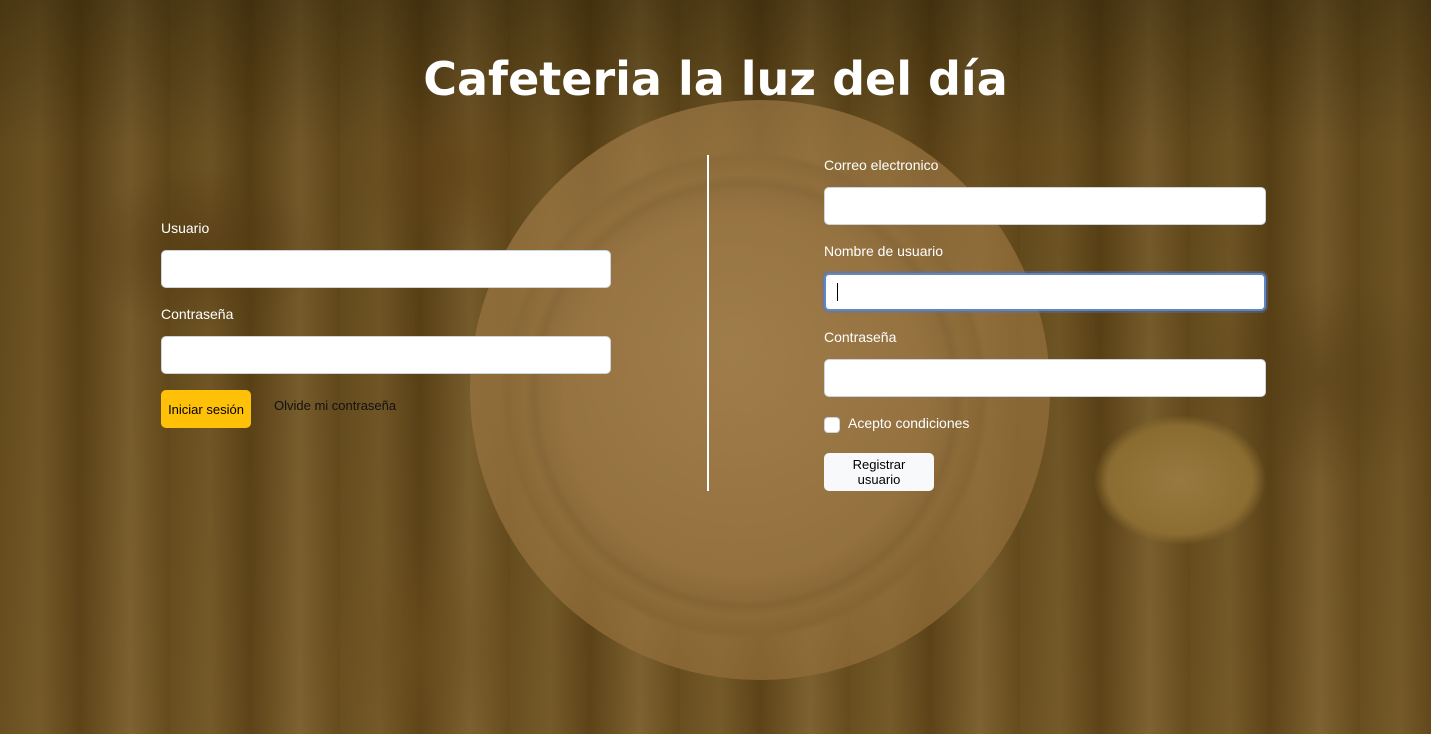  I want to click on login-button: Iniciar sesión, so click(206, 409).